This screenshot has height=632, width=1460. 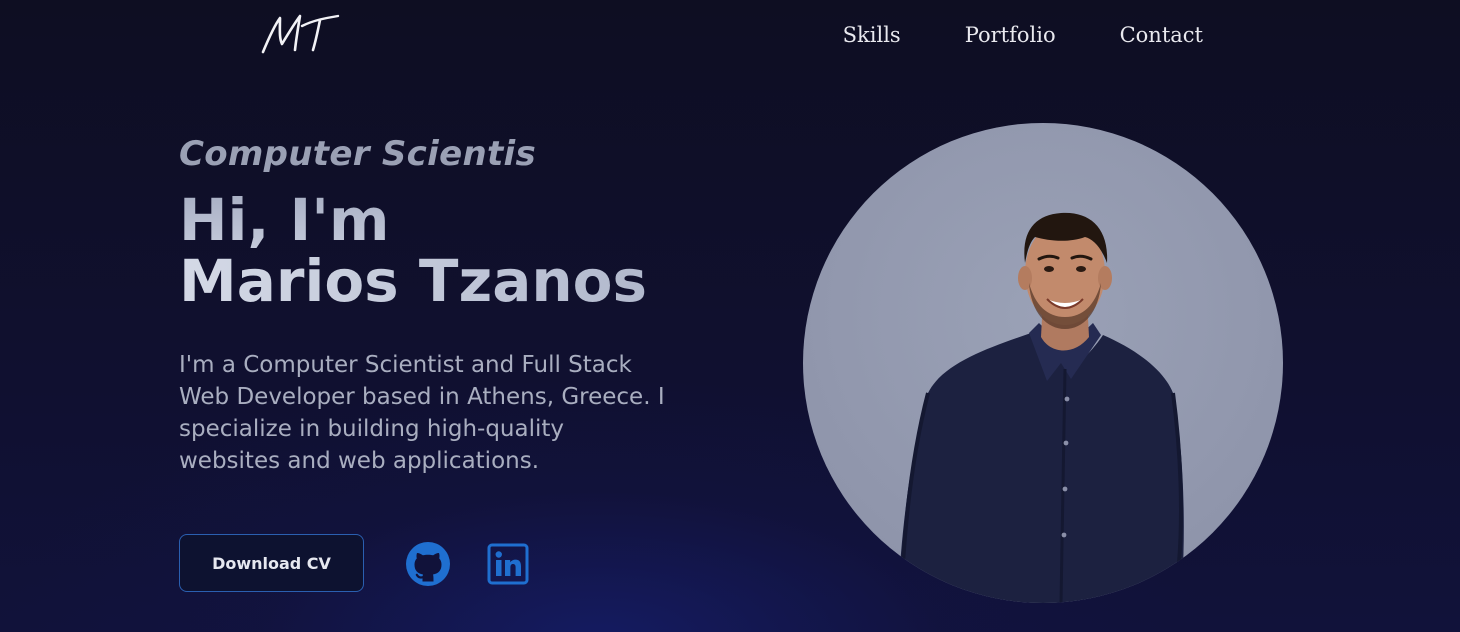 I want to click on github-link, so click(x=428, y=564).